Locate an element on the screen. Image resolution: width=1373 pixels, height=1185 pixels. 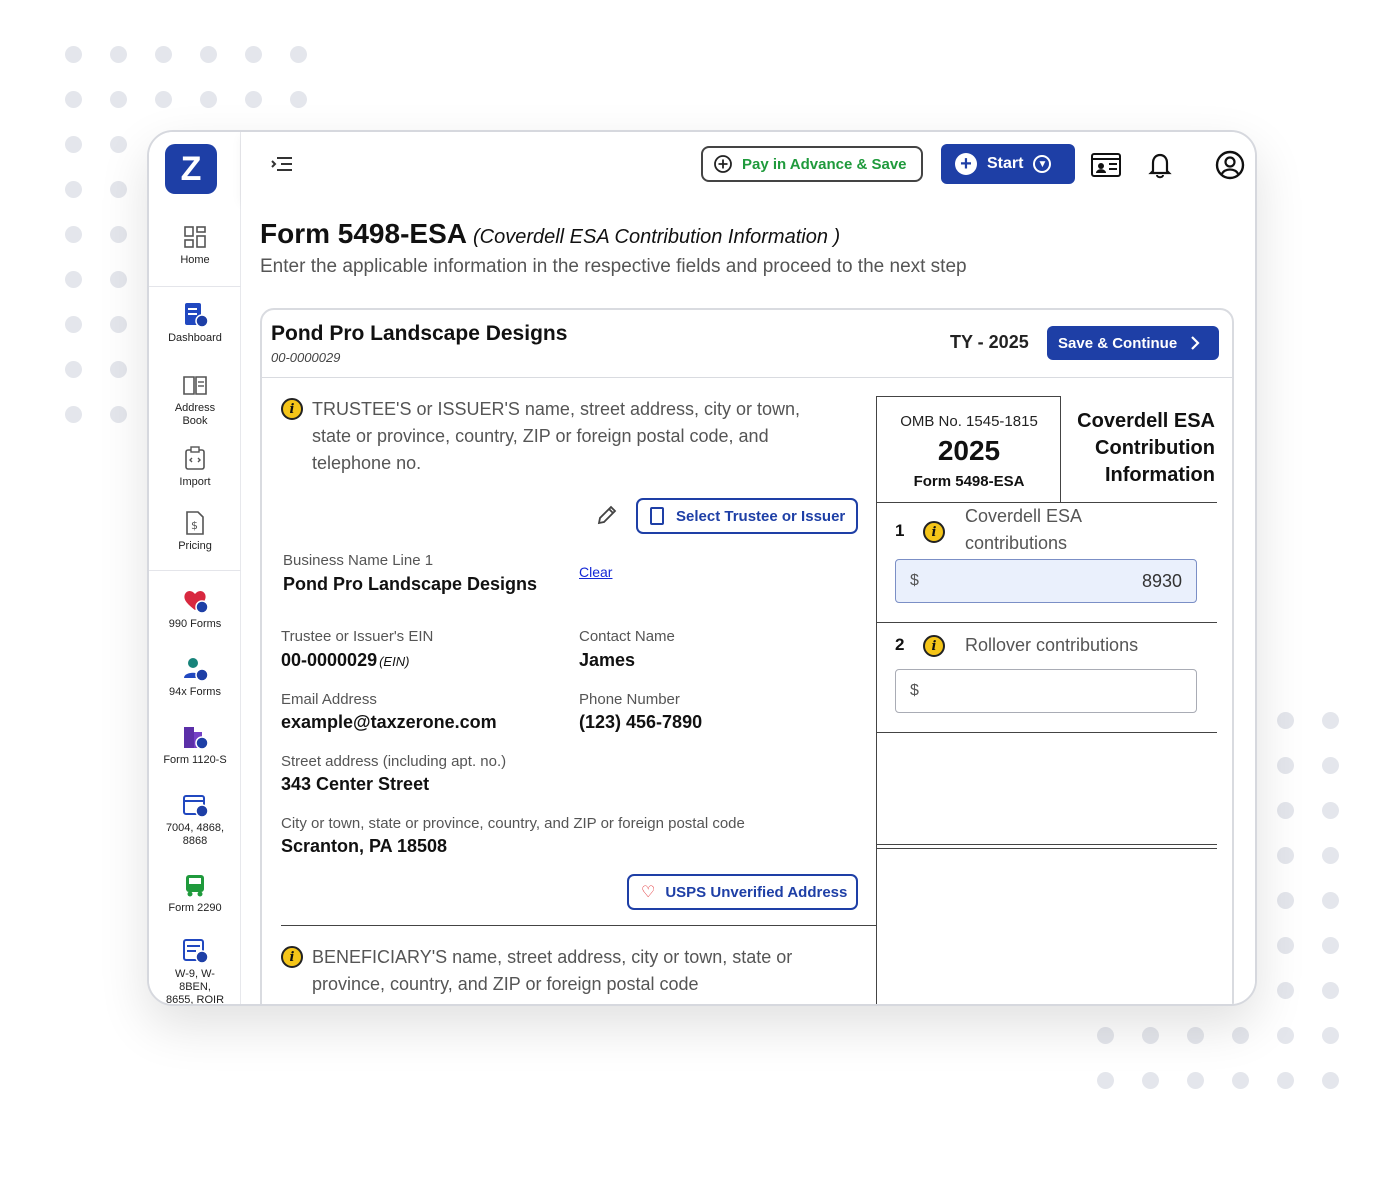
sidebar-item-address-book: Address Book is located at coordinates (195, 400).